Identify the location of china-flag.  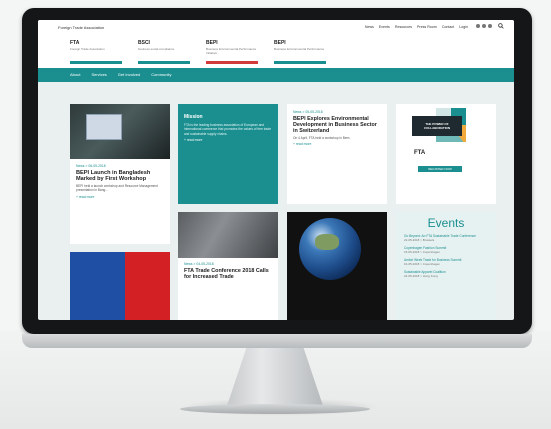
(147, 286).